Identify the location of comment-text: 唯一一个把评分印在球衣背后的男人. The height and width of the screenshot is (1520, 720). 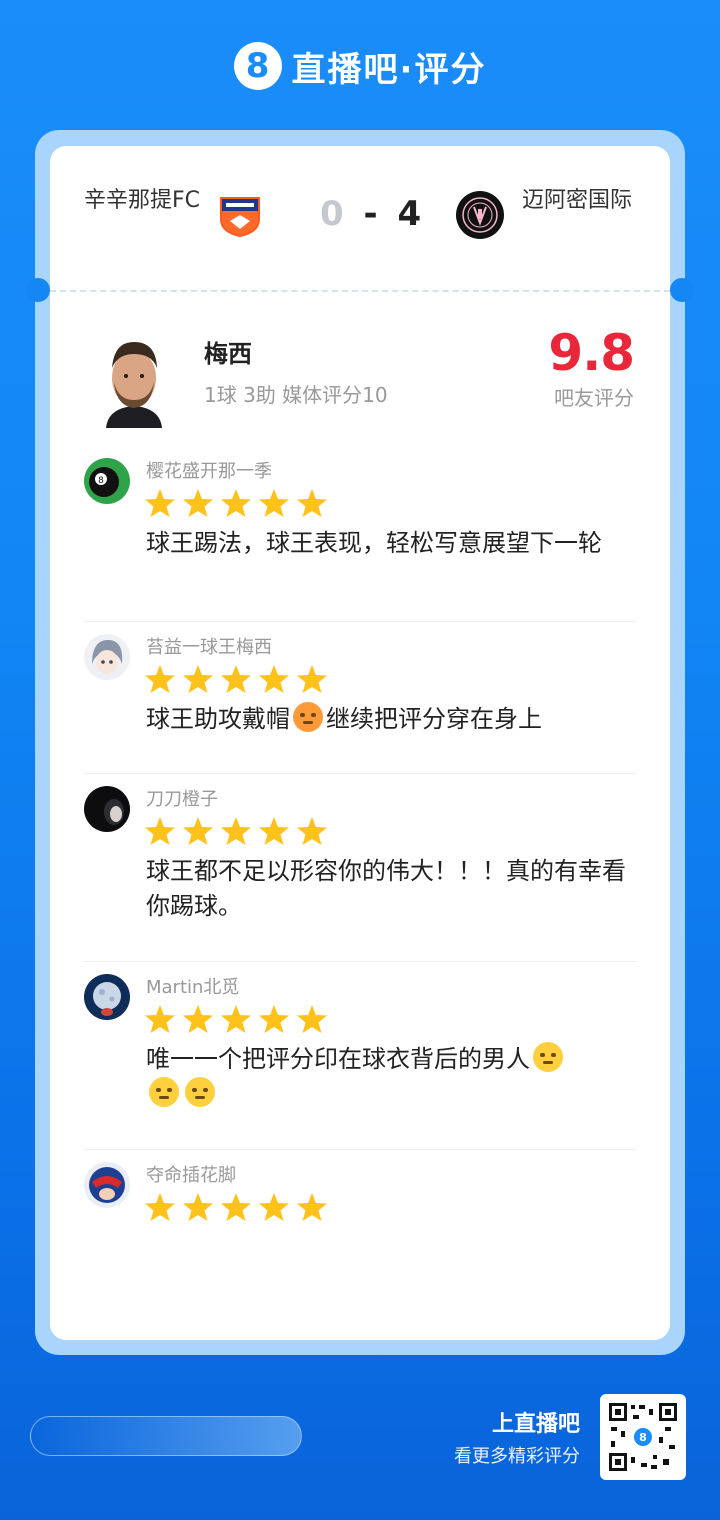
(391, 1077).